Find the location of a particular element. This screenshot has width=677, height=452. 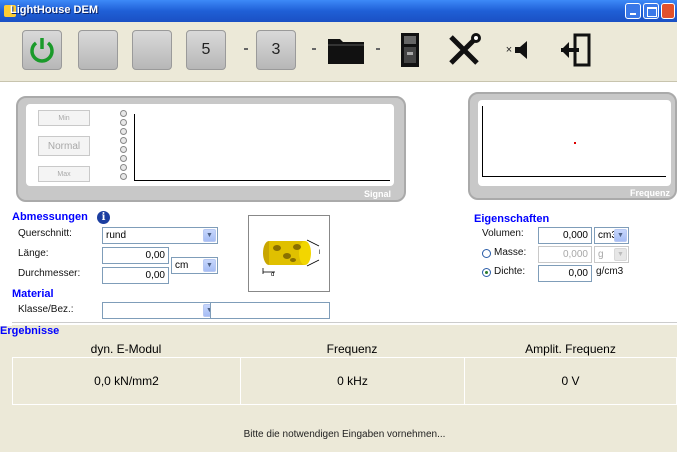

amplitude-value: 0 V is located at coordinates (570, 381).